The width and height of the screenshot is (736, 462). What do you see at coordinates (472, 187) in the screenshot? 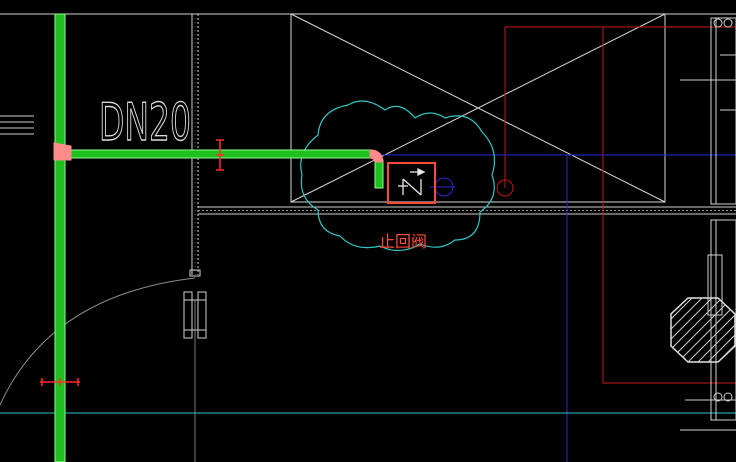
I see `valve-connection-symbols` at bounding box center [472, 187].